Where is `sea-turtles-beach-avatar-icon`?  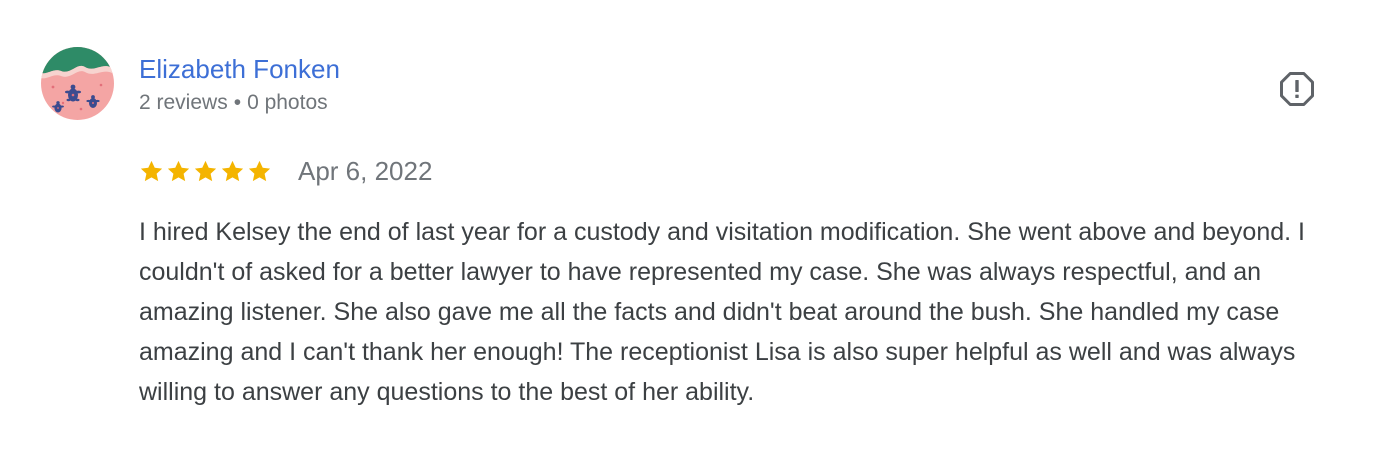
sea-turtles-beach-avatar-icon is located at coordinates (77, 83).